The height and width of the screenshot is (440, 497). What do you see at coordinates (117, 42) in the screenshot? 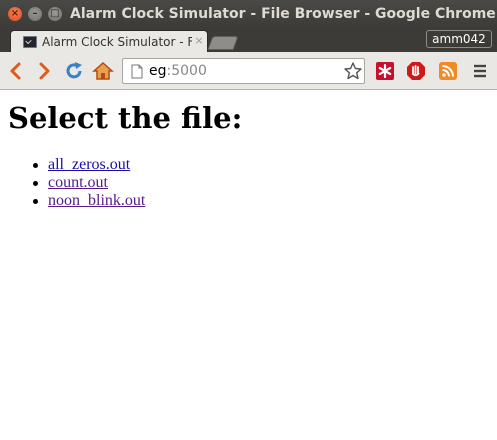
I see `tab-title: Alarm Clock Simulator - File Browser` at bounding box center [117, 42].